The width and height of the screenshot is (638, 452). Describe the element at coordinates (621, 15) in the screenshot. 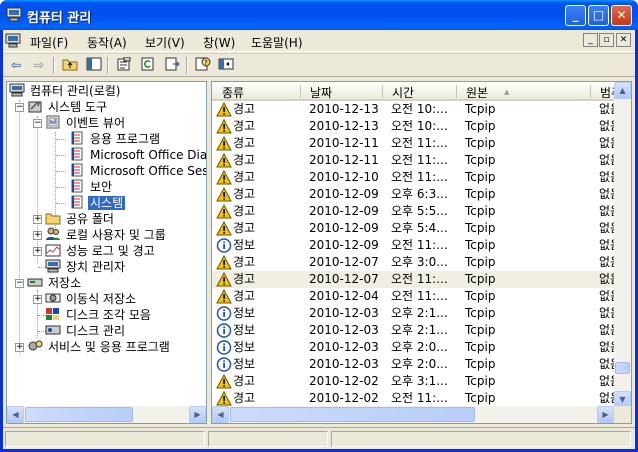

I see `close-button: ✕` at that location.